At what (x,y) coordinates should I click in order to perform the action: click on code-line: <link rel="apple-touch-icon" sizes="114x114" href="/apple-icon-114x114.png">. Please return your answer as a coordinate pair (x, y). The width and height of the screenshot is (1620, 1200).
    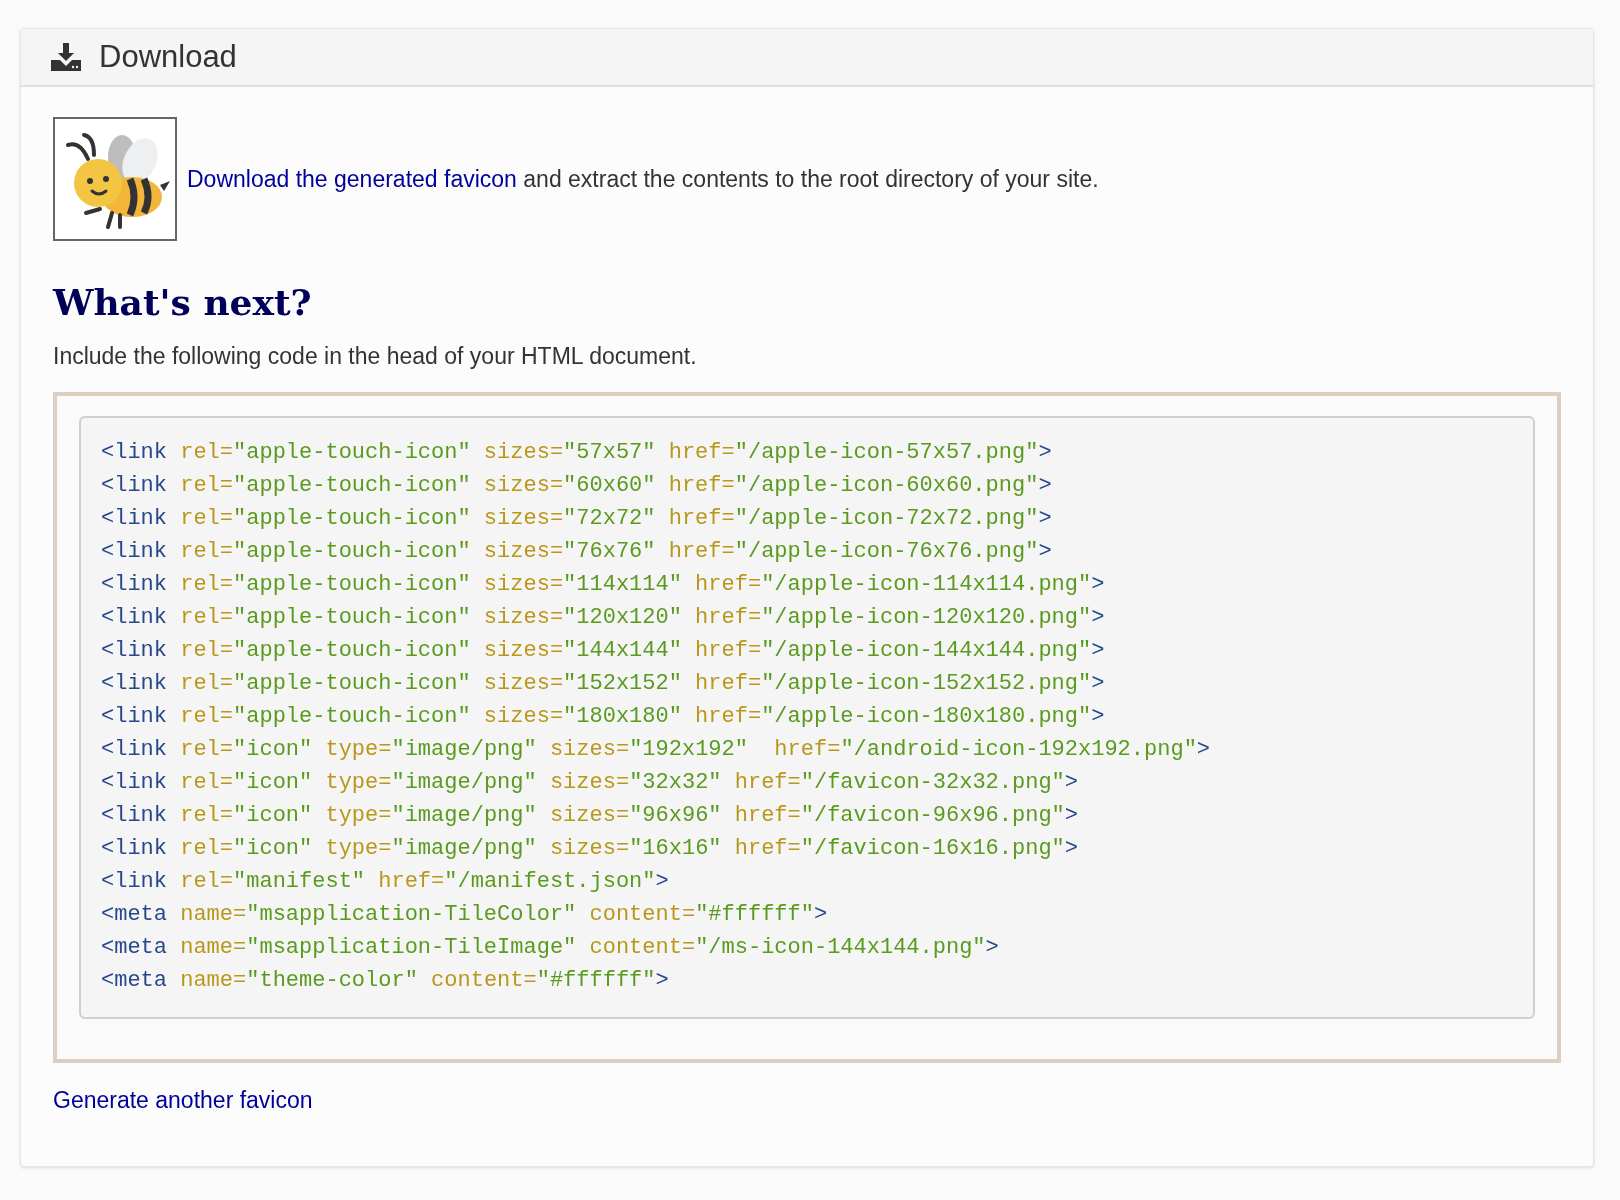
    Looking at the image, I should click on (603, 585).